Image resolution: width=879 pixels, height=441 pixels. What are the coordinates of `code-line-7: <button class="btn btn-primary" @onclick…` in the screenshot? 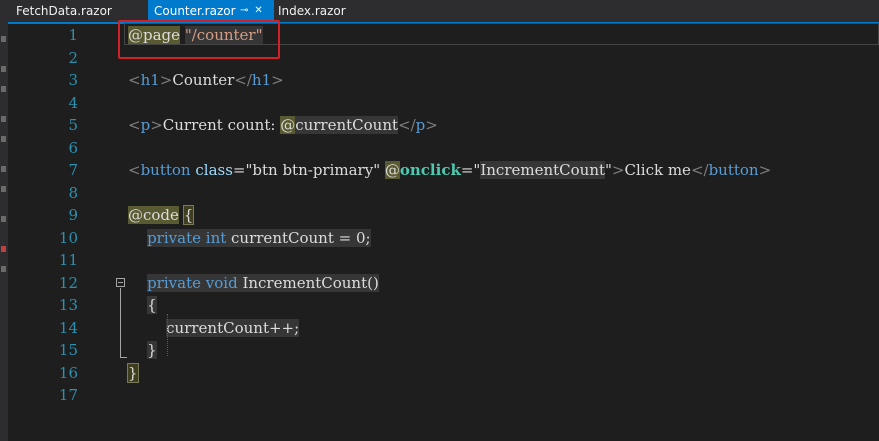 It's located at (450, 170).